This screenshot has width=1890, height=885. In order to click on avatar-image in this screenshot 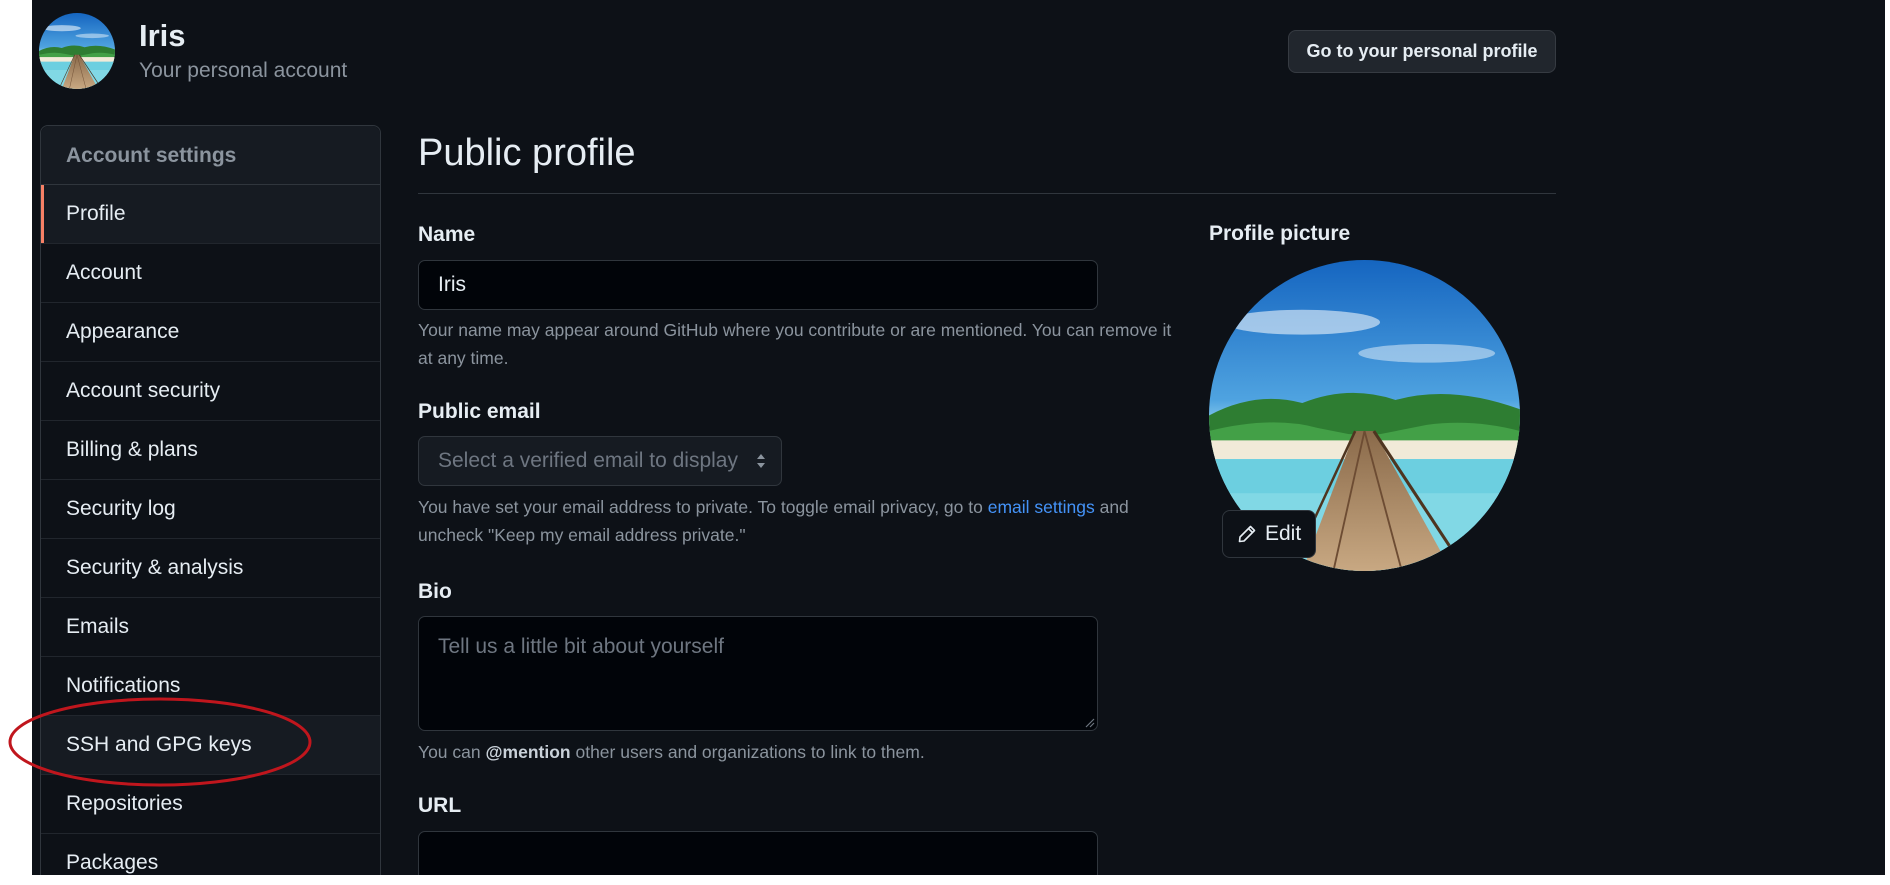, I will do `click(77, 51)`.